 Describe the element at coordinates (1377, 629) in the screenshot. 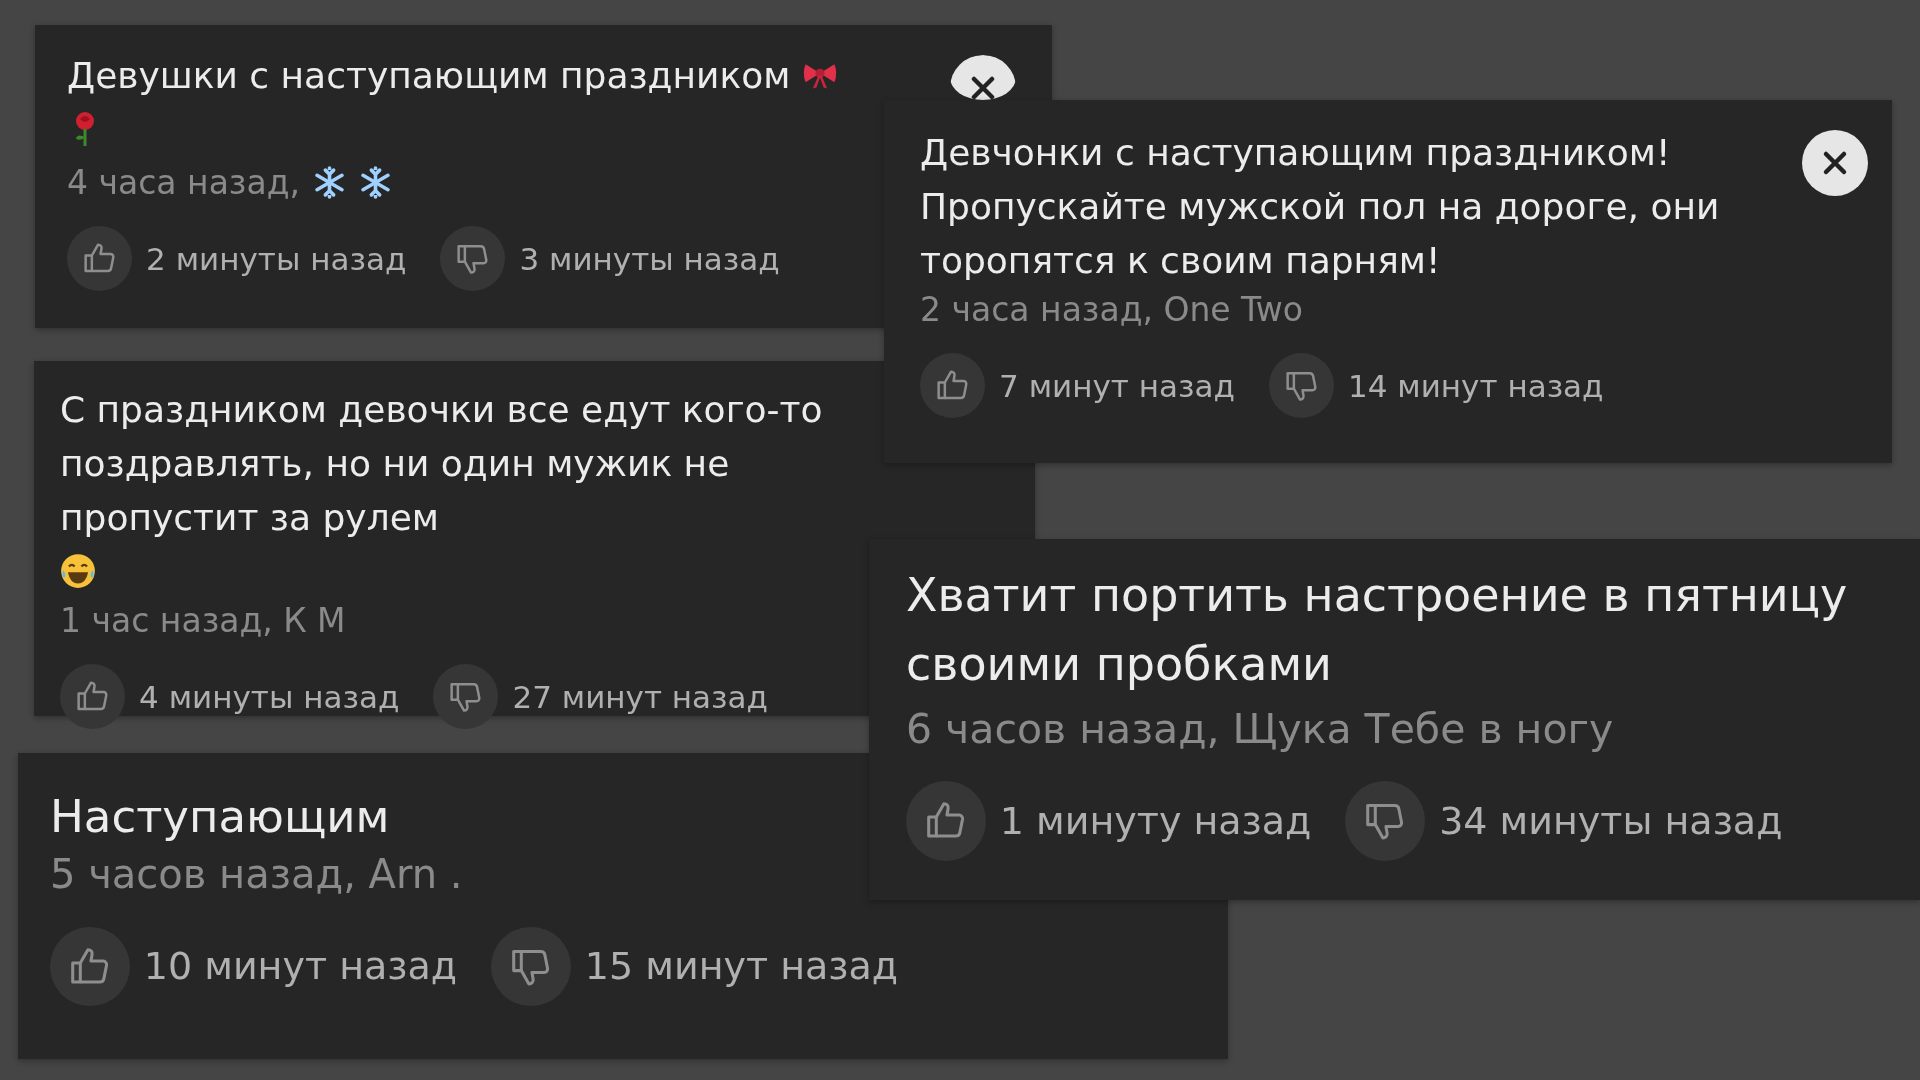

I see `comment-text: Хватит портить настроение в пятницу своими пробками` at that location.